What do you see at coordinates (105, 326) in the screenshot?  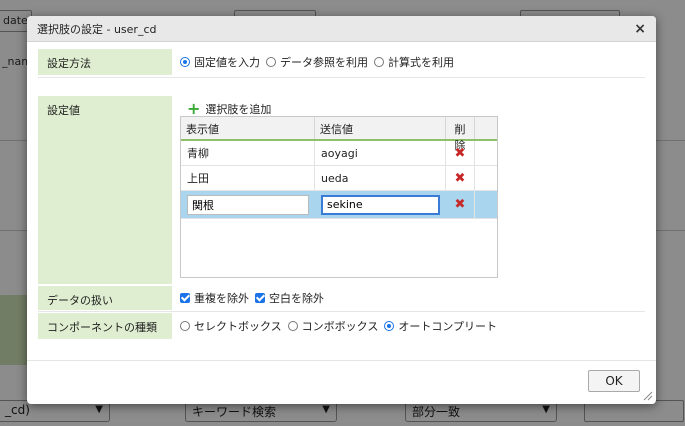 I see `component-label: コンポーネントの種類` at bounding box center [105, 326].